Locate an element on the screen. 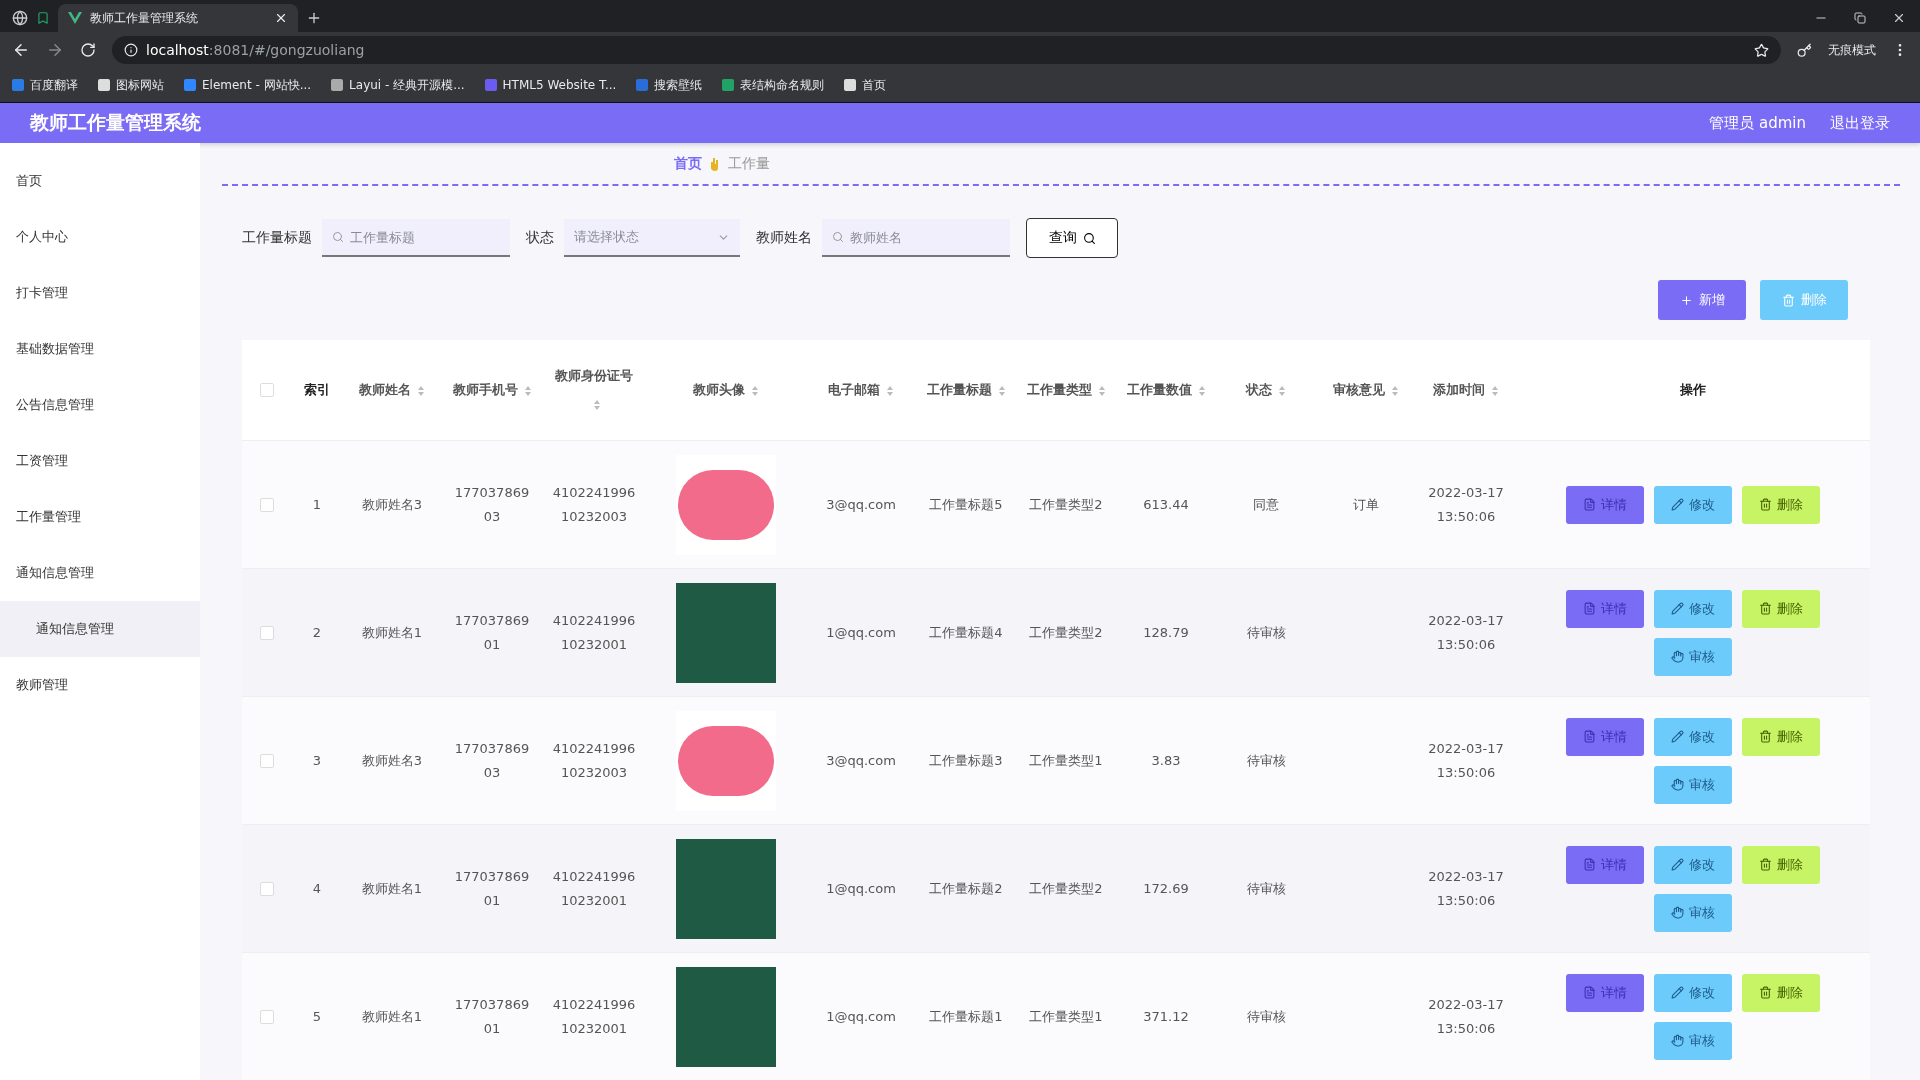  sidebar-item: 首页 is located at coordinates (100, 181).